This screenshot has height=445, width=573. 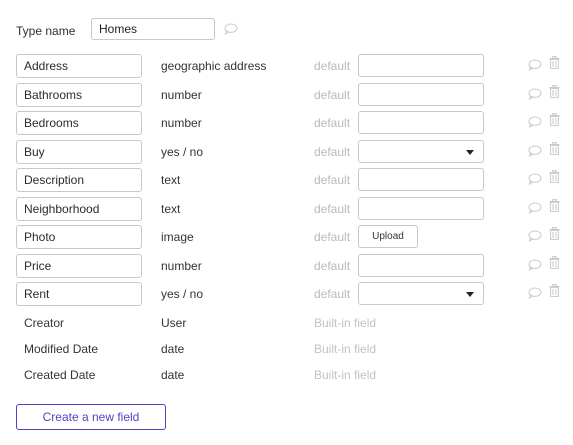 I want to click on type-comment-icon, so click(x=231, y=30).